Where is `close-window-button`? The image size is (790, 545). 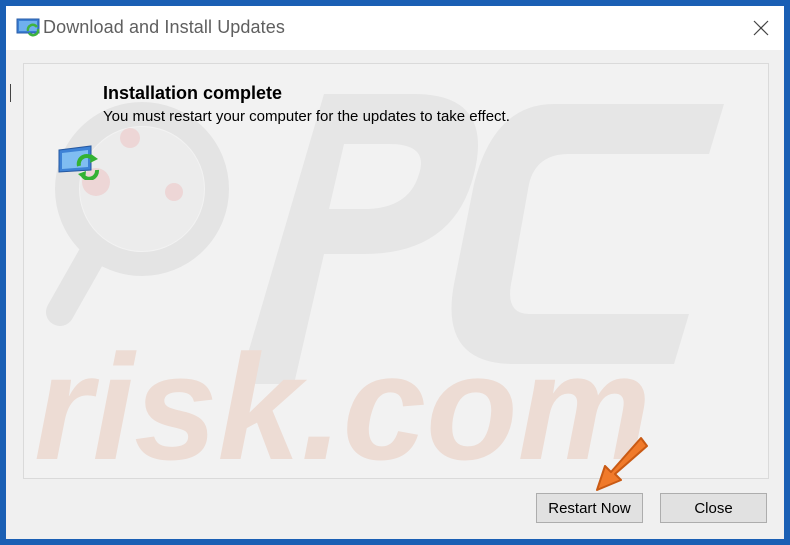
close-window-button is located at coordinates (761, 28).